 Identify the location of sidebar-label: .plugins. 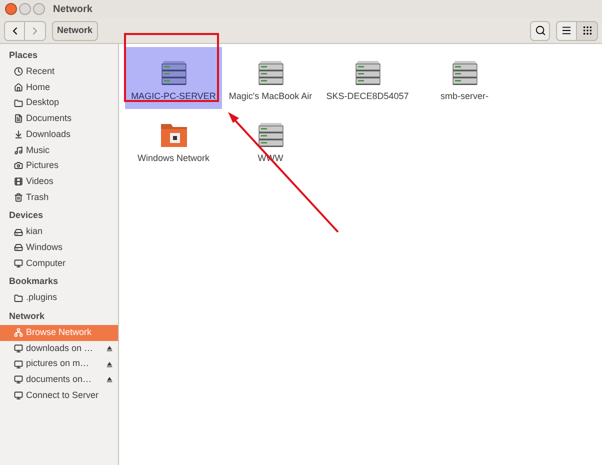
(42, 297).